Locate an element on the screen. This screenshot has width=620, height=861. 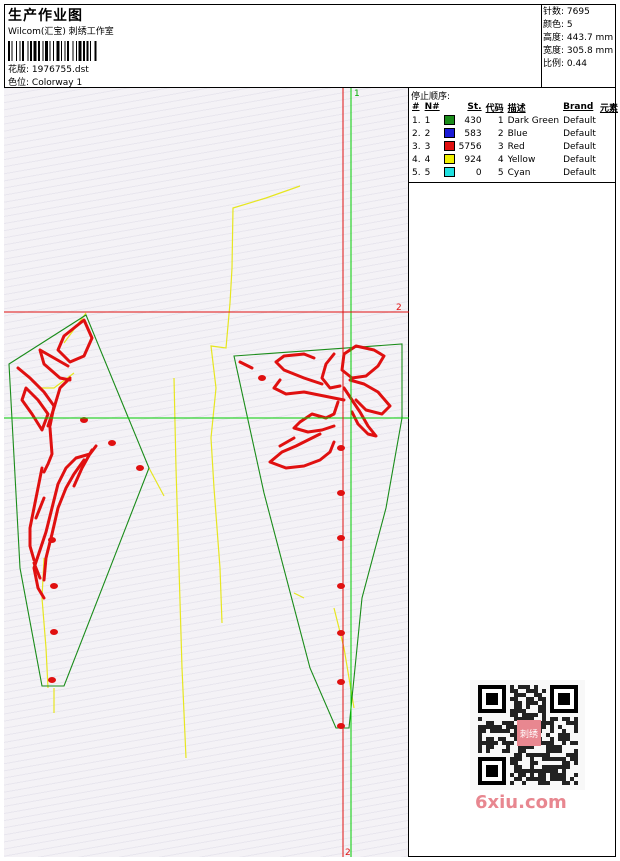
table-row: 4. 4 924 4 Yellow Default is located at coordinates (515, 159).